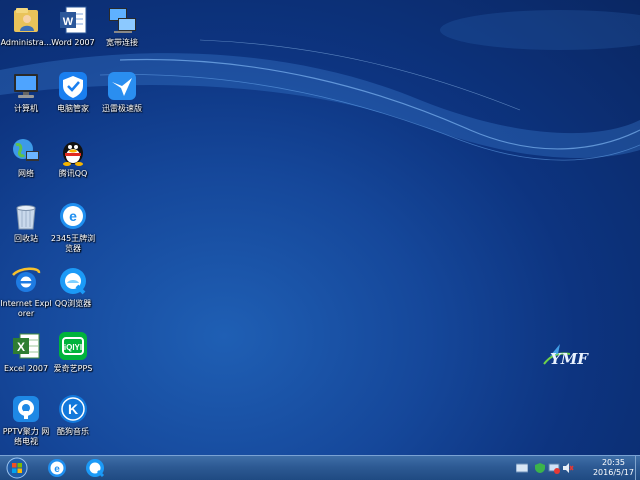 This screenshot has height=480, width=640. What do you see at coordinates (522, 468) in the screenshot?
I see `keyboard-icon` at bounding box center [522, 468].